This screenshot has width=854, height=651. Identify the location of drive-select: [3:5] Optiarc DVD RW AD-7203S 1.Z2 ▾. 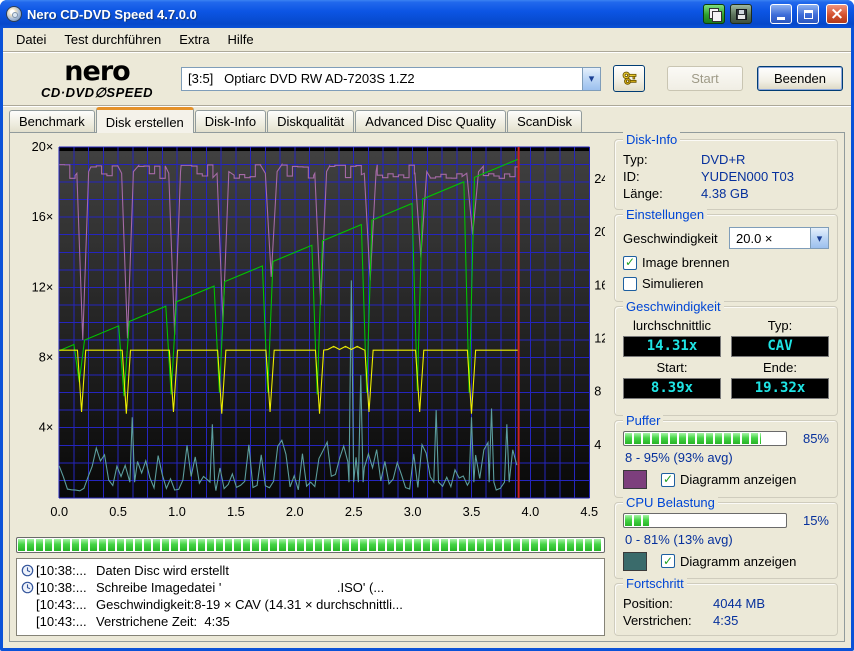
(391, 78).